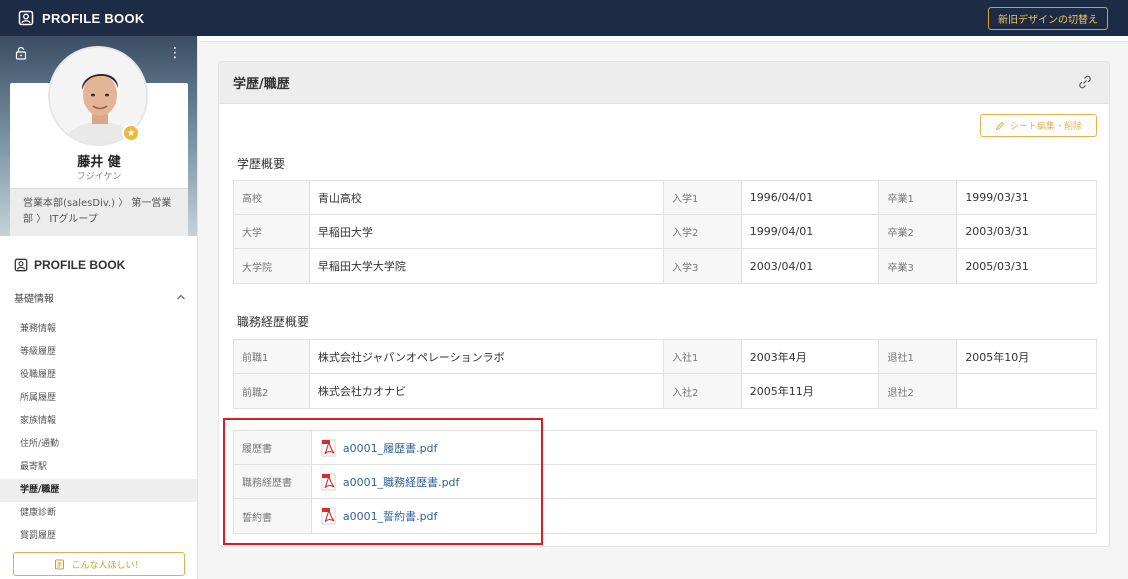 This screenshot has width=1128, height=579. I want to click on table-cell: 2003/03/31, so click(997, 231).